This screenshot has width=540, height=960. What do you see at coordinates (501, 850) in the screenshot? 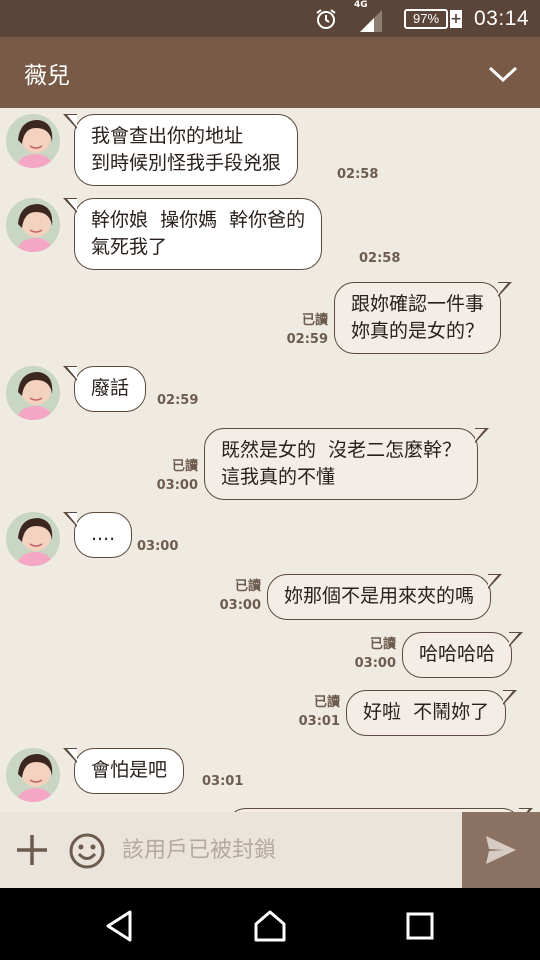
I see `send-icon` at bounding box center [501, 850].